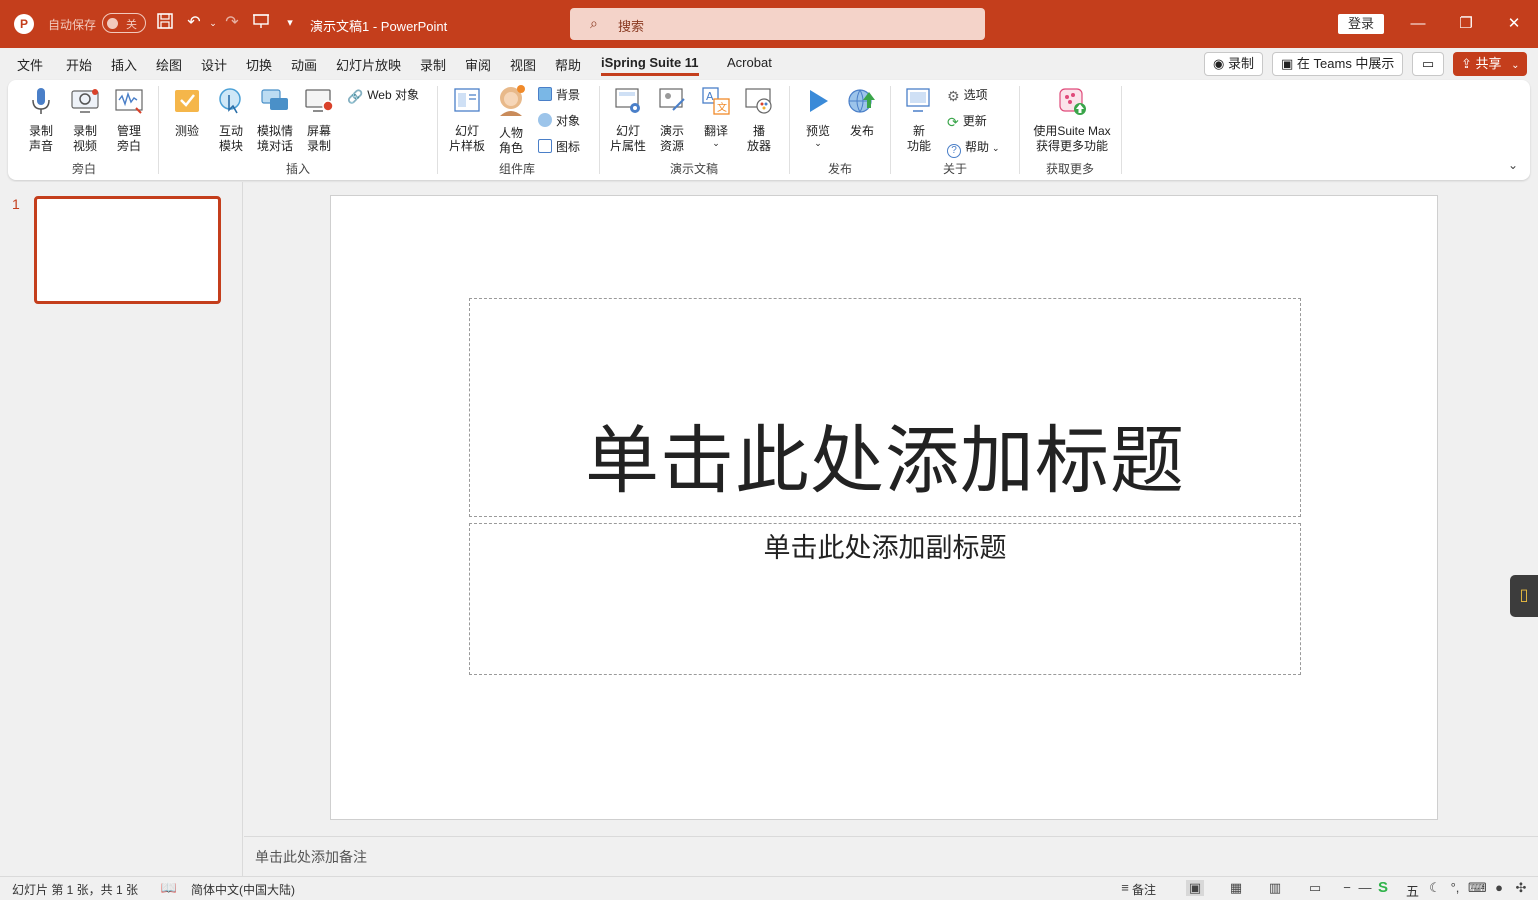  Describe the element at coordinates (628, 120) in the screenshot. I see `slide-properties-button: 幻灯 片属性` at that location.